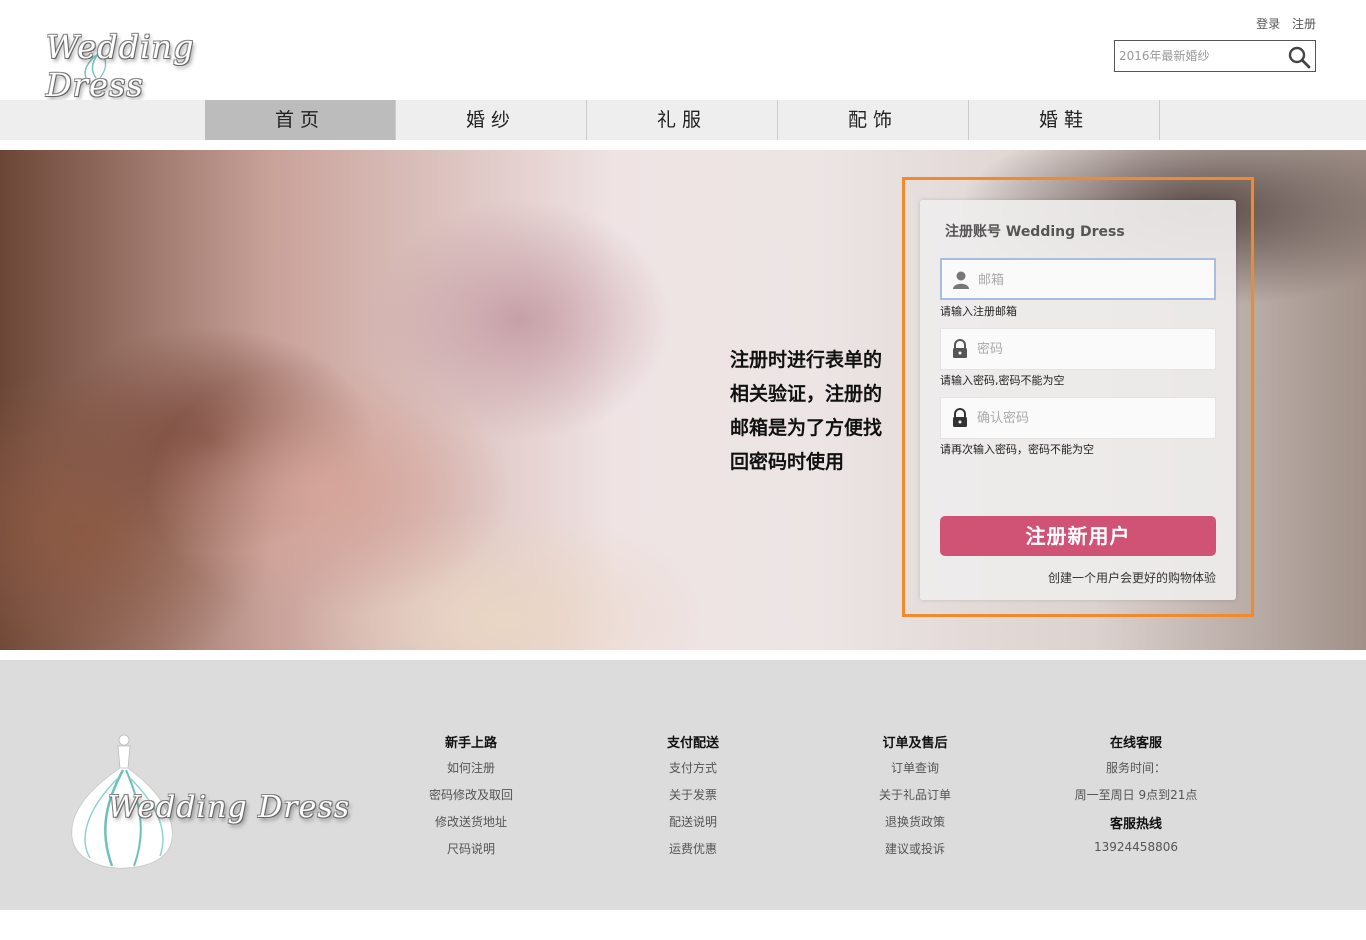  Describe the element at coordinates (1002, 380) in the screenshot. I see `password-hint: 请输入密码,密码不能为空` at that location.